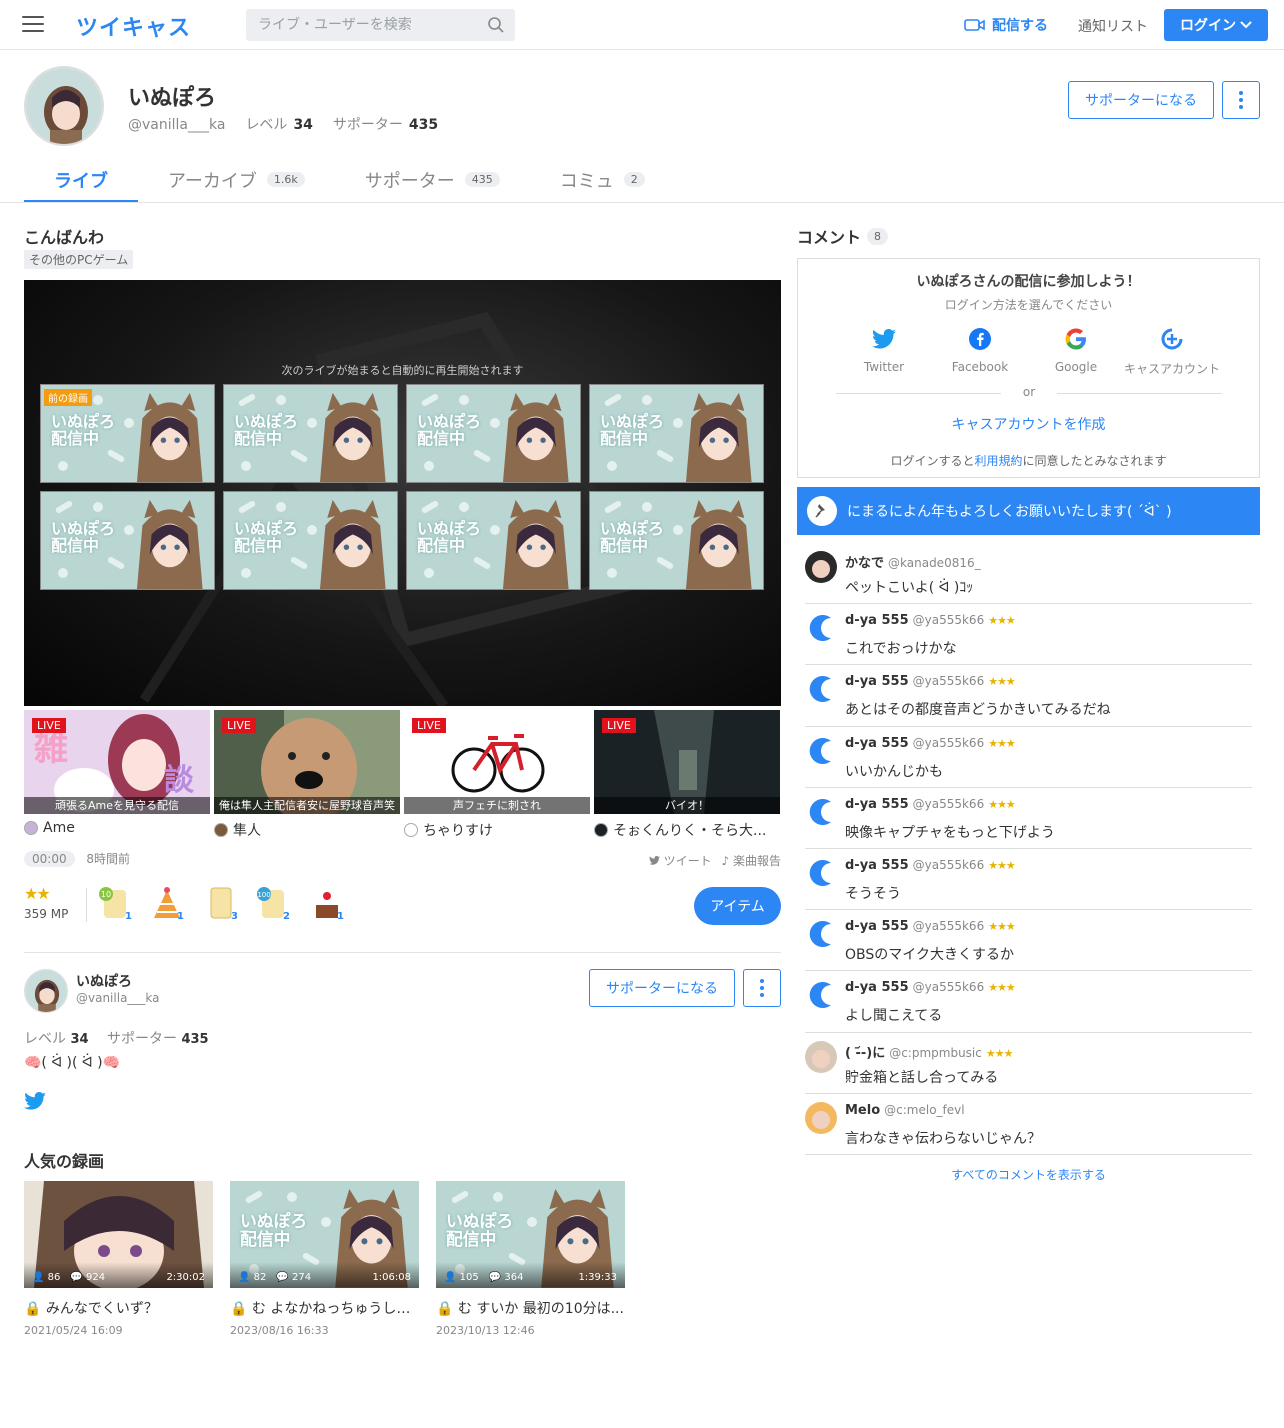 The width and height of the screenshot is (1284, 1428). Describe the element at coordinates (642, 202) in the screenshot. I see `divider` at that location.